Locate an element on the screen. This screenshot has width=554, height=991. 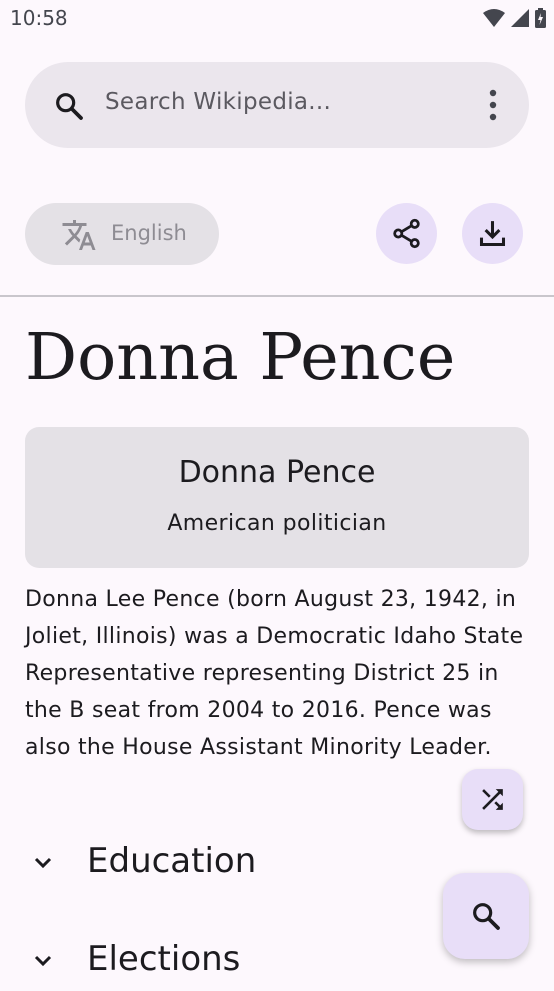
infobox-subtitle: American politician is located at coordinates (277, 523).